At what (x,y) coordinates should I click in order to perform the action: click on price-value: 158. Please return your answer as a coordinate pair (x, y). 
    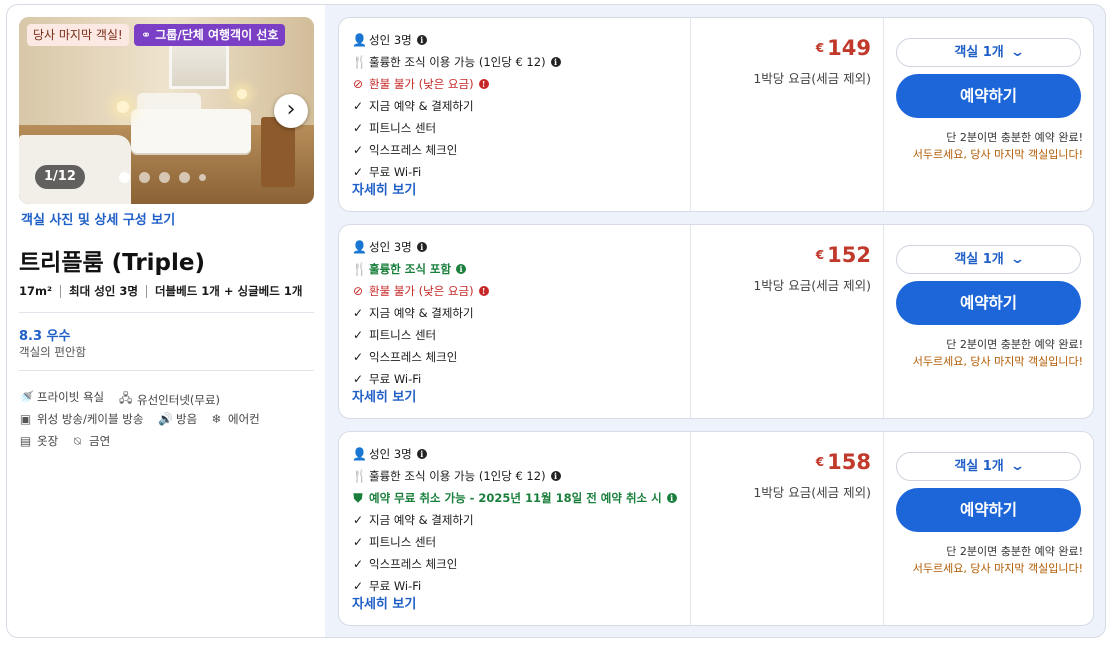
    Looking at the image, I should click on (849, 462).